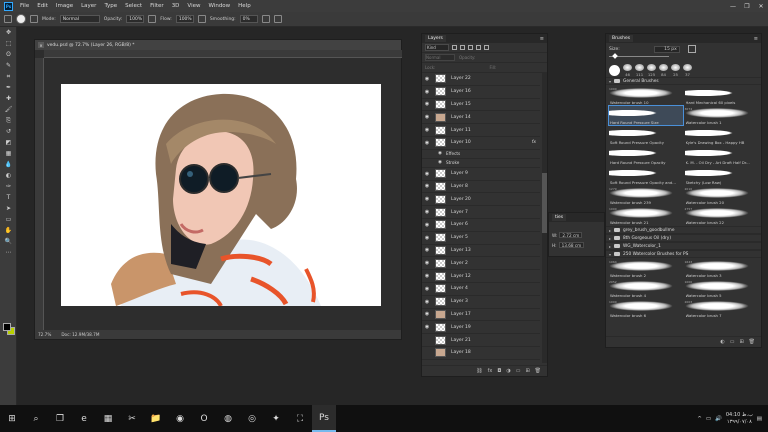 The width and height of the screenshot is (768, 432). Describe the element at coordinates (646, 155) in the screenshot. I see `brush-preset: Hard Round Pressure Opacity` at that location.